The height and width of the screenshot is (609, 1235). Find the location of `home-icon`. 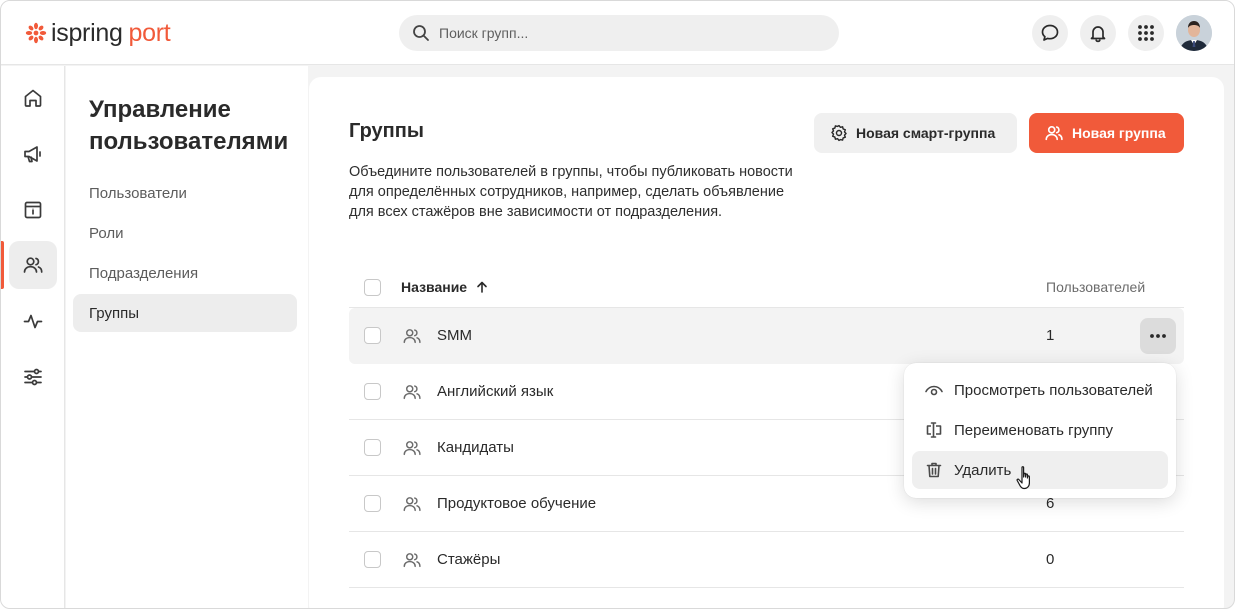

home-icon is located at coordinates (33, 98).